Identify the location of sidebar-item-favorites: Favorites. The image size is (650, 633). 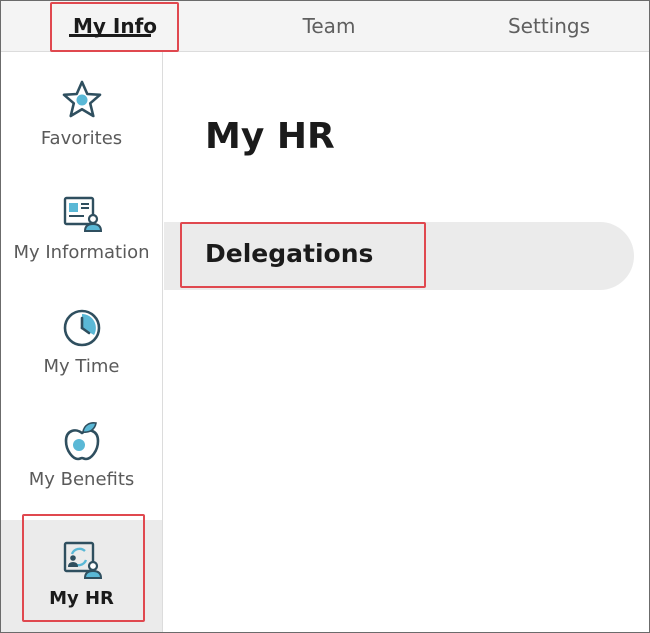
(81, 108).